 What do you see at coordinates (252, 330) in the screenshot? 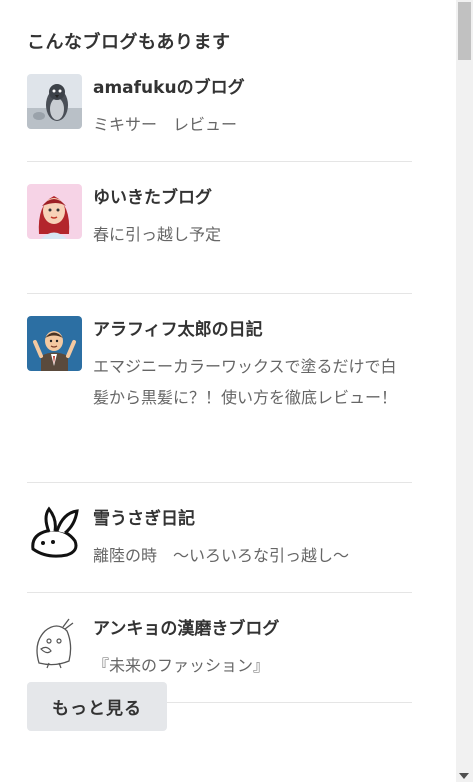
I see `blog-title: アラフィフ太郎の日記` at bounding box center [252, 330].